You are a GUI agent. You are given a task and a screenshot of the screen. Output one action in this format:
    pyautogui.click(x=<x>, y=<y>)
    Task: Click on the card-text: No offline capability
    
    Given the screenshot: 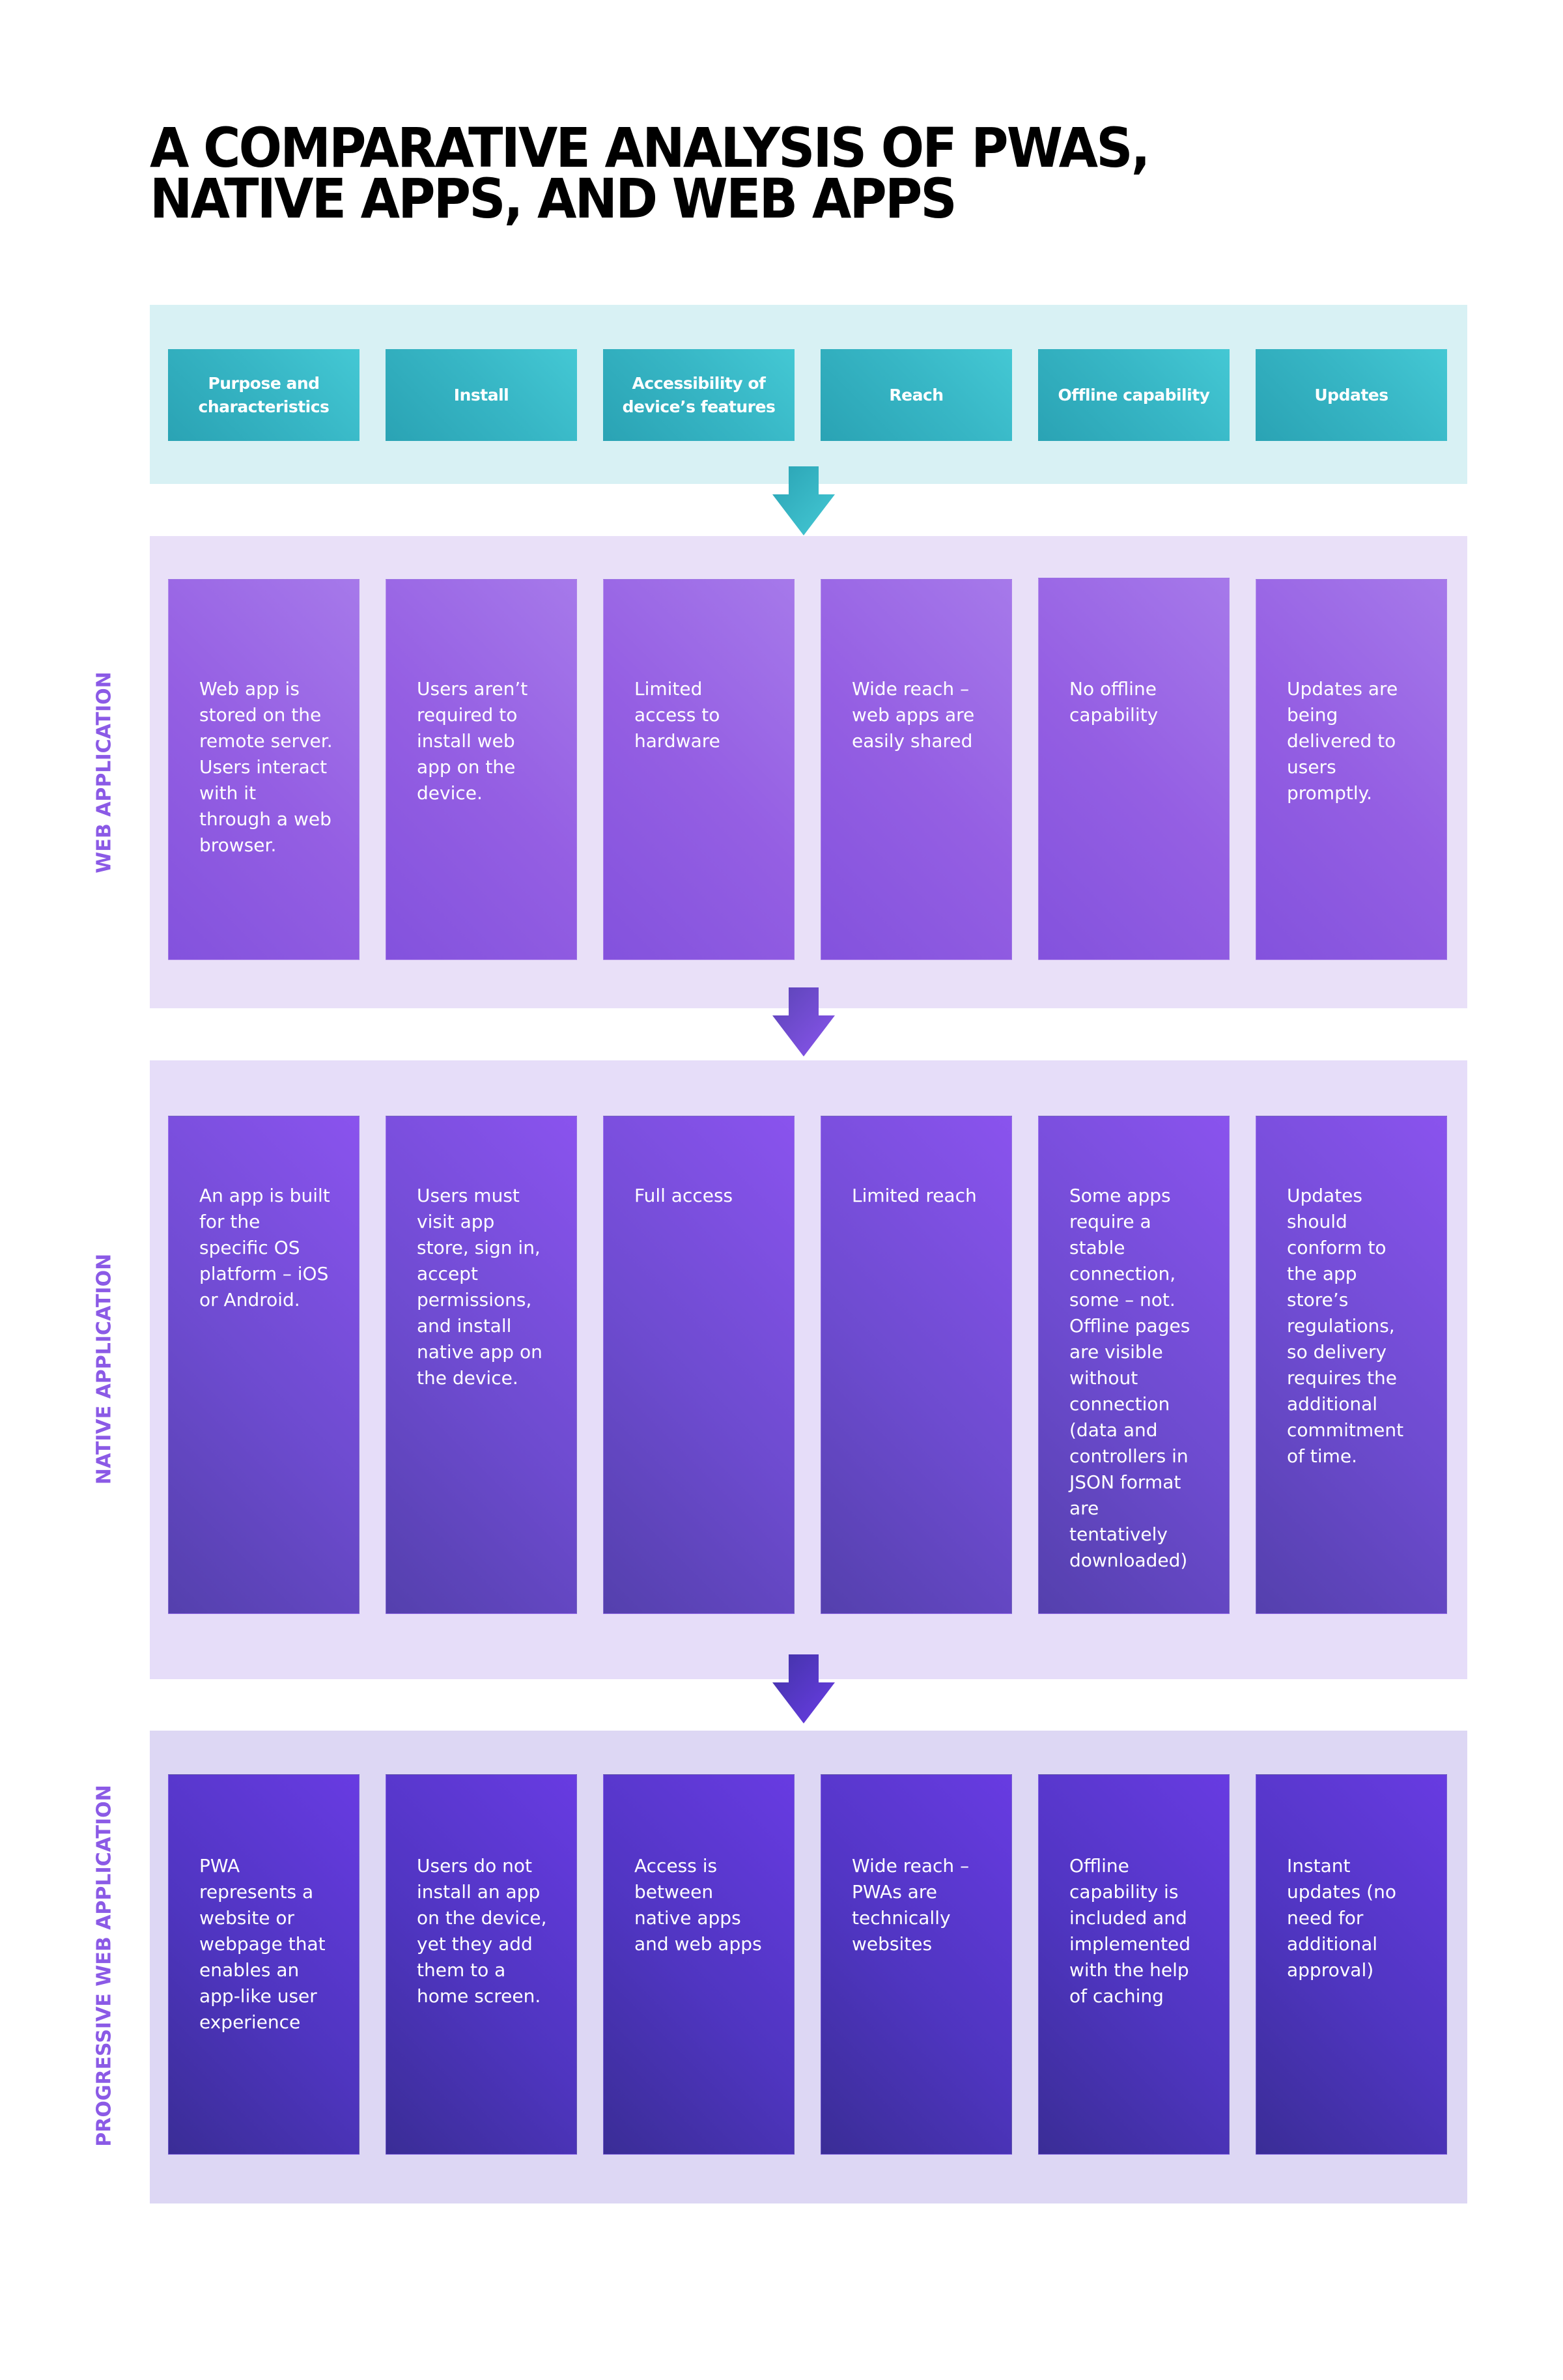 What is the action you would take?
    pyautogui.click(x=1114, y=702)
    